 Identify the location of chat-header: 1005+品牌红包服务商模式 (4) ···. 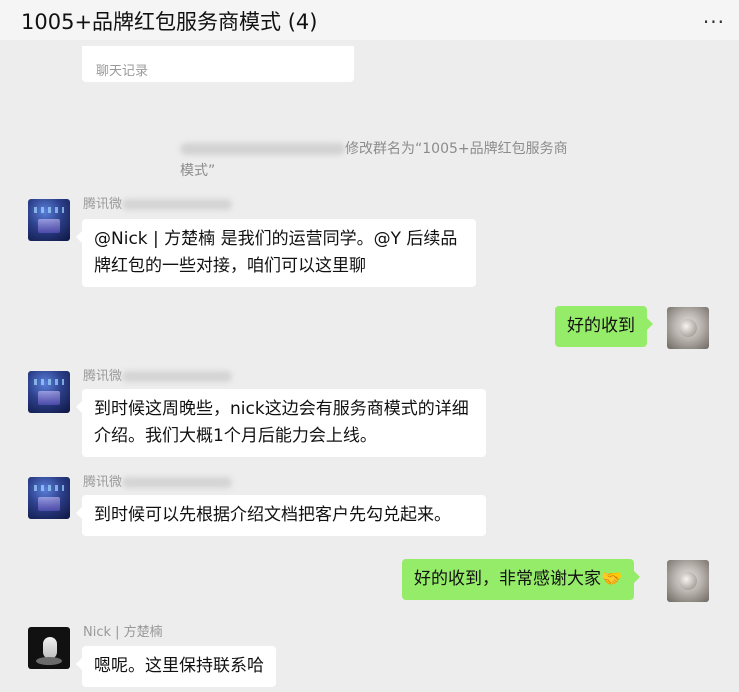
(369, 20).